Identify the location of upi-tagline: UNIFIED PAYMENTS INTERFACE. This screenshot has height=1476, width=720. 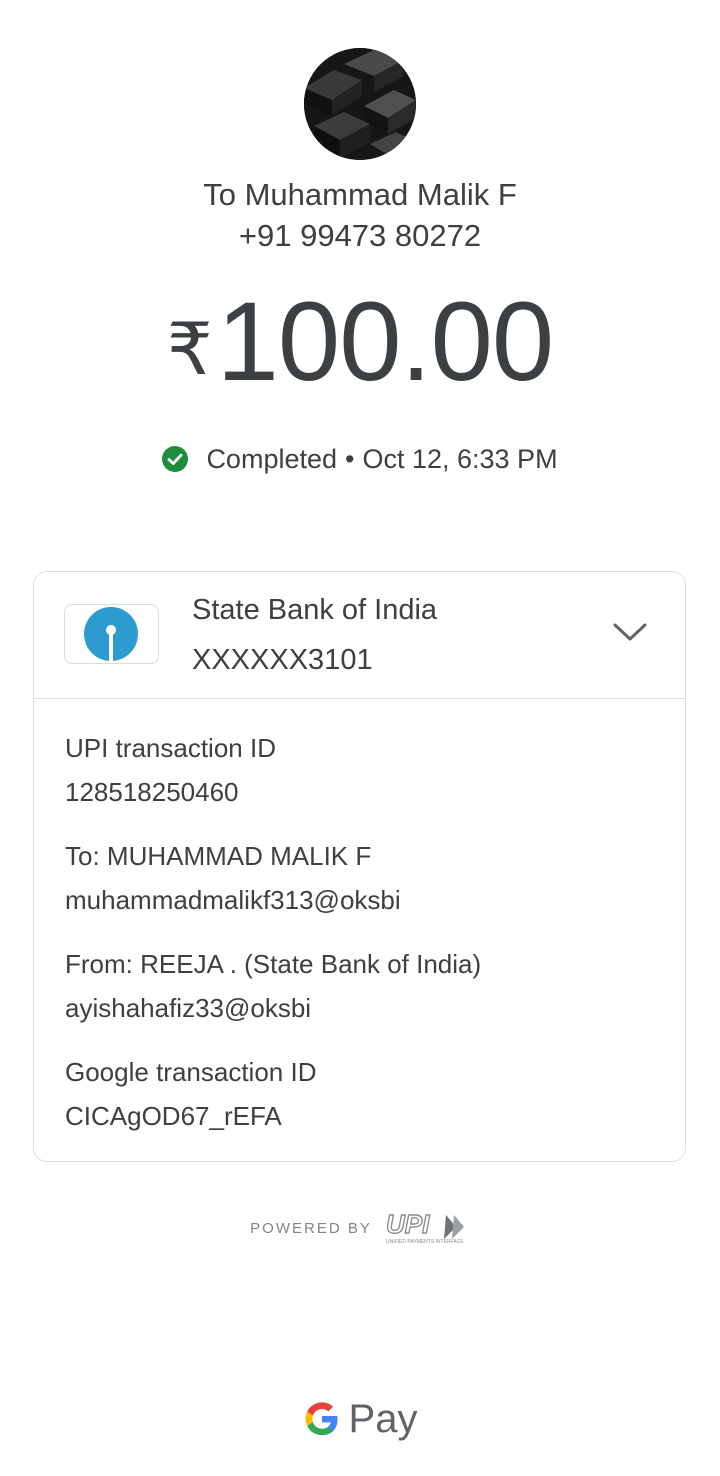
(425, 1242).